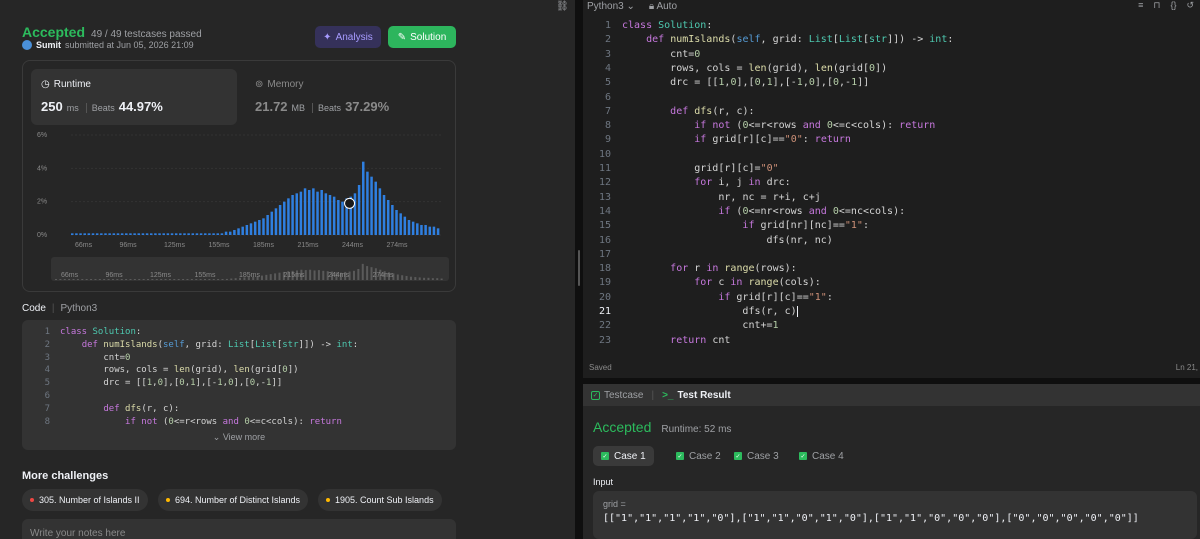 The width and height of the screenshot is (1200, 539). Describe the element at coordinates (891, 326) in the screenshot. I see `code-line: 22 cnt+=1` at that location.